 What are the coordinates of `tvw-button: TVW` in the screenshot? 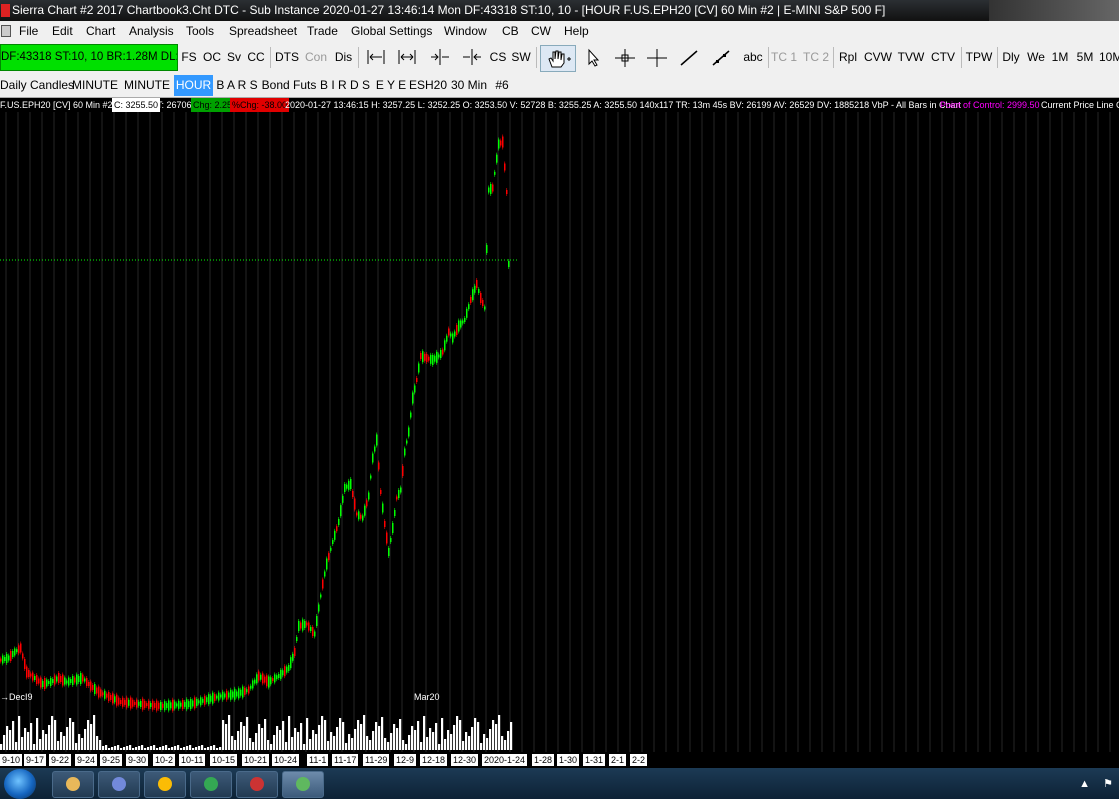 It's located at (911, 57).